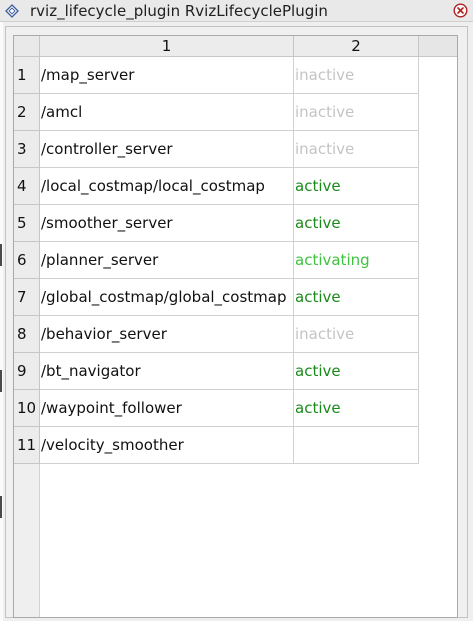 The width and height of the screenshot is (473, 621). What do you see at coordinates (27, 297) in the screenshot?
I see `row-header: 7` at bounding box center [27, 297].